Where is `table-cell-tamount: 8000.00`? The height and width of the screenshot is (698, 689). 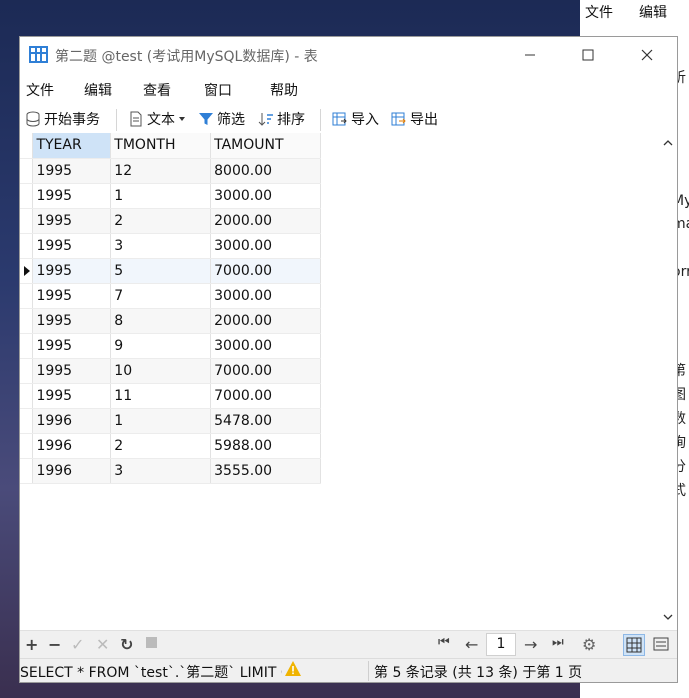 table-cell-tamount: 8000.00 is located at coordinates (265, 171).